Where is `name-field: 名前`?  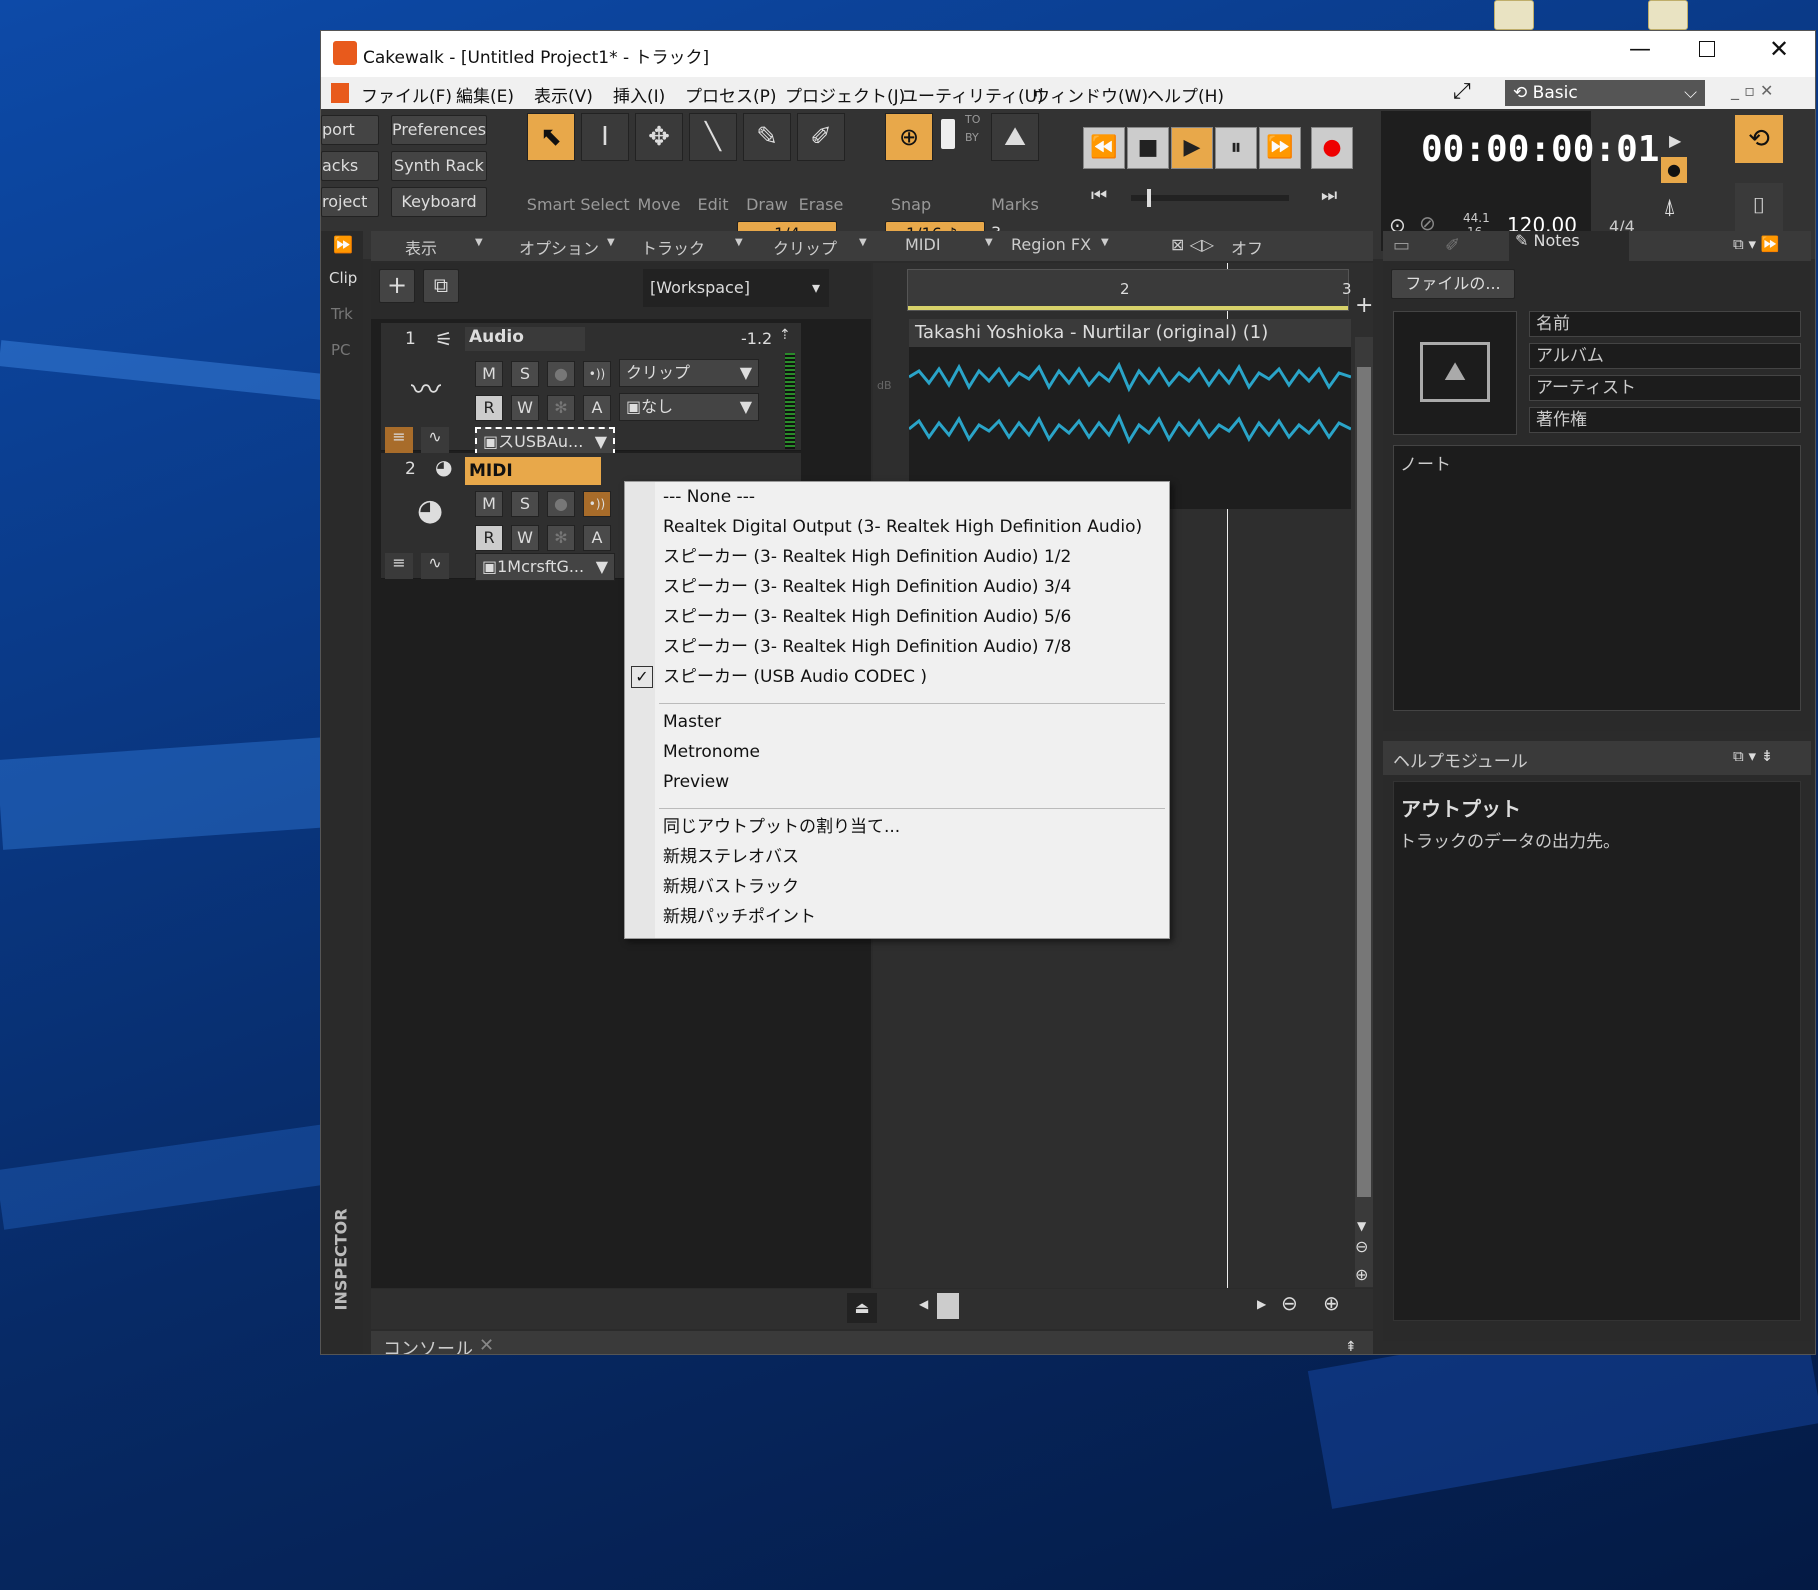
name-field: 名前 is located at coordinates (1665, 324).